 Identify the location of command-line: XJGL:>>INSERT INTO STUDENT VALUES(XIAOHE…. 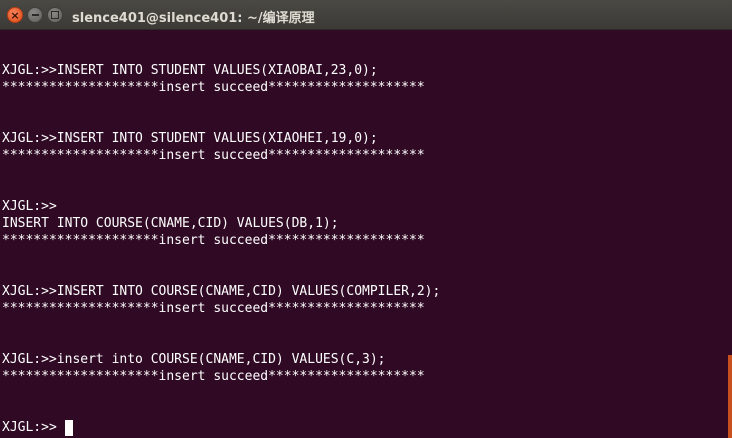
(190, 138).